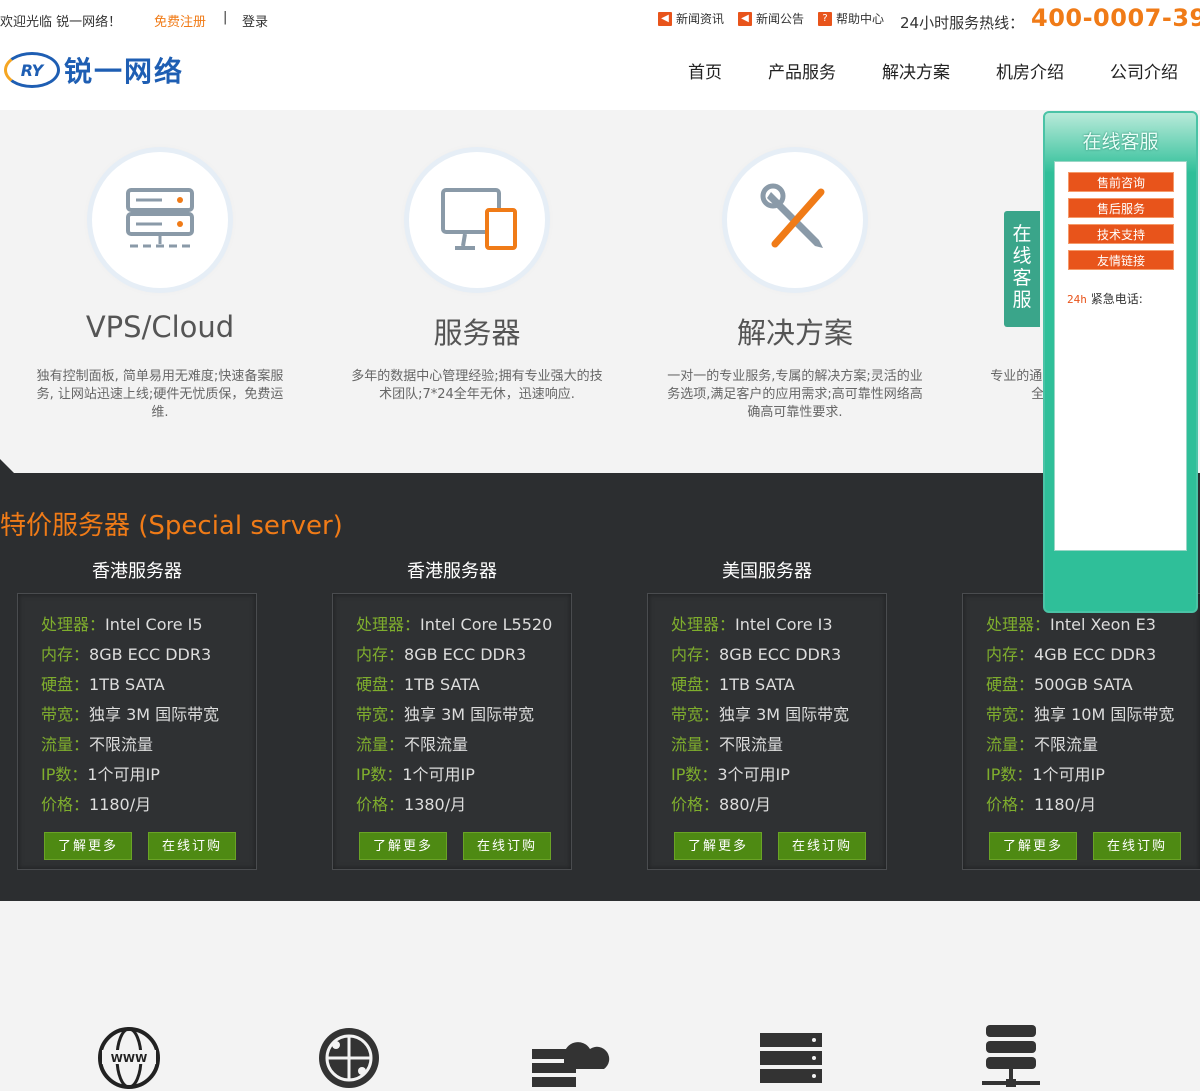 The width and height of the screenshot is (1200, 1091). I want to click on www-globe-icon: WWW, so click(129, 1058).